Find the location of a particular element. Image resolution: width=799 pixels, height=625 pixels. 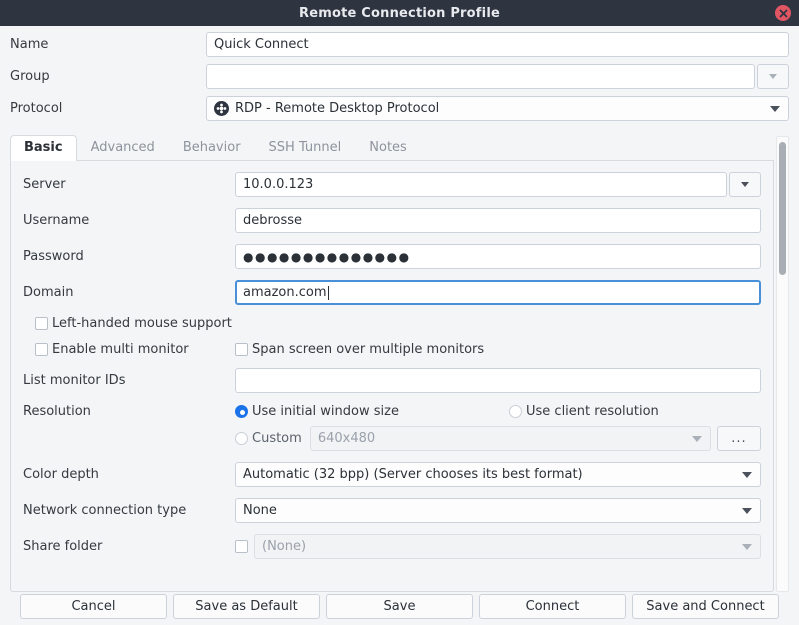

color-depth-label: Color depth is located at coordinates (61, 474).